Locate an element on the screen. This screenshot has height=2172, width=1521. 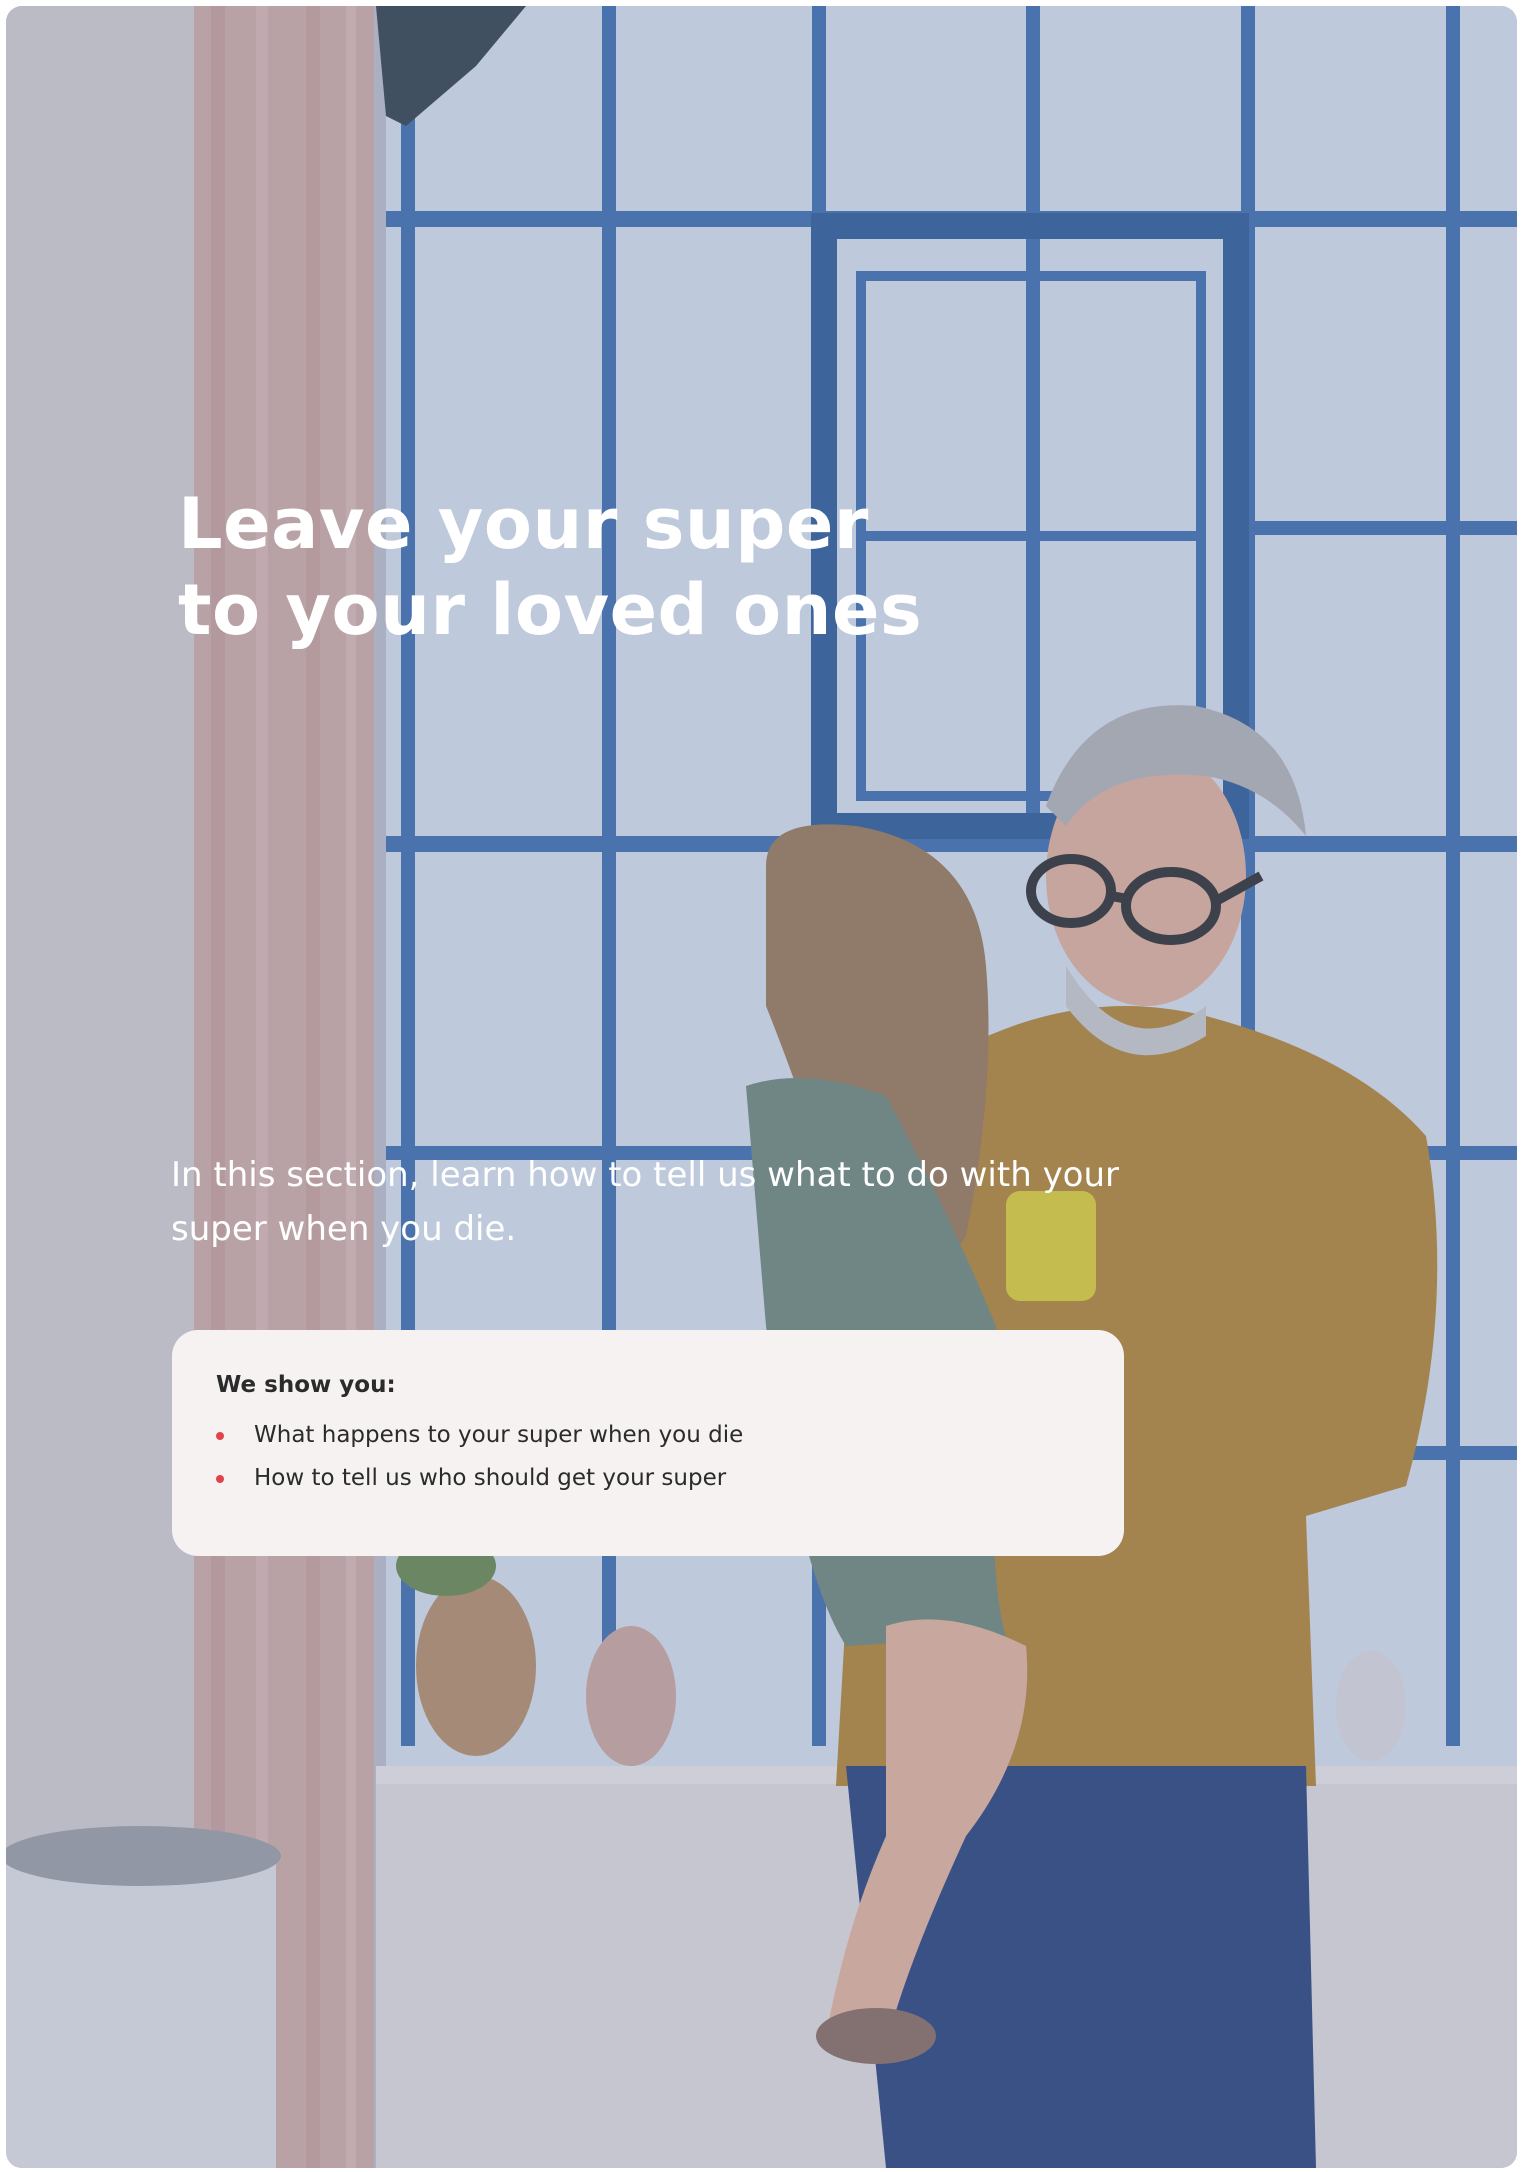
list-item-label: How to tell us who should get your super is located at coordinates (490, 1478).